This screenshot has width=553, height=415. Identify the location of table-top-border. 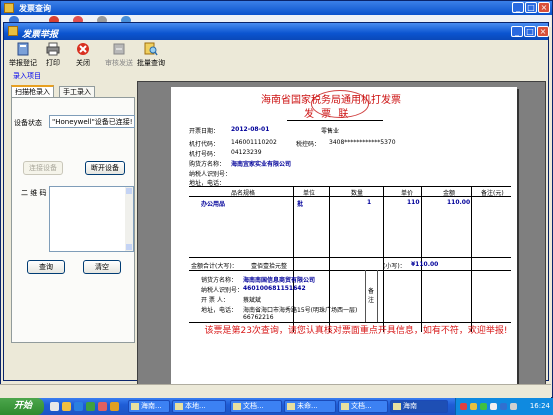
(350, 186).